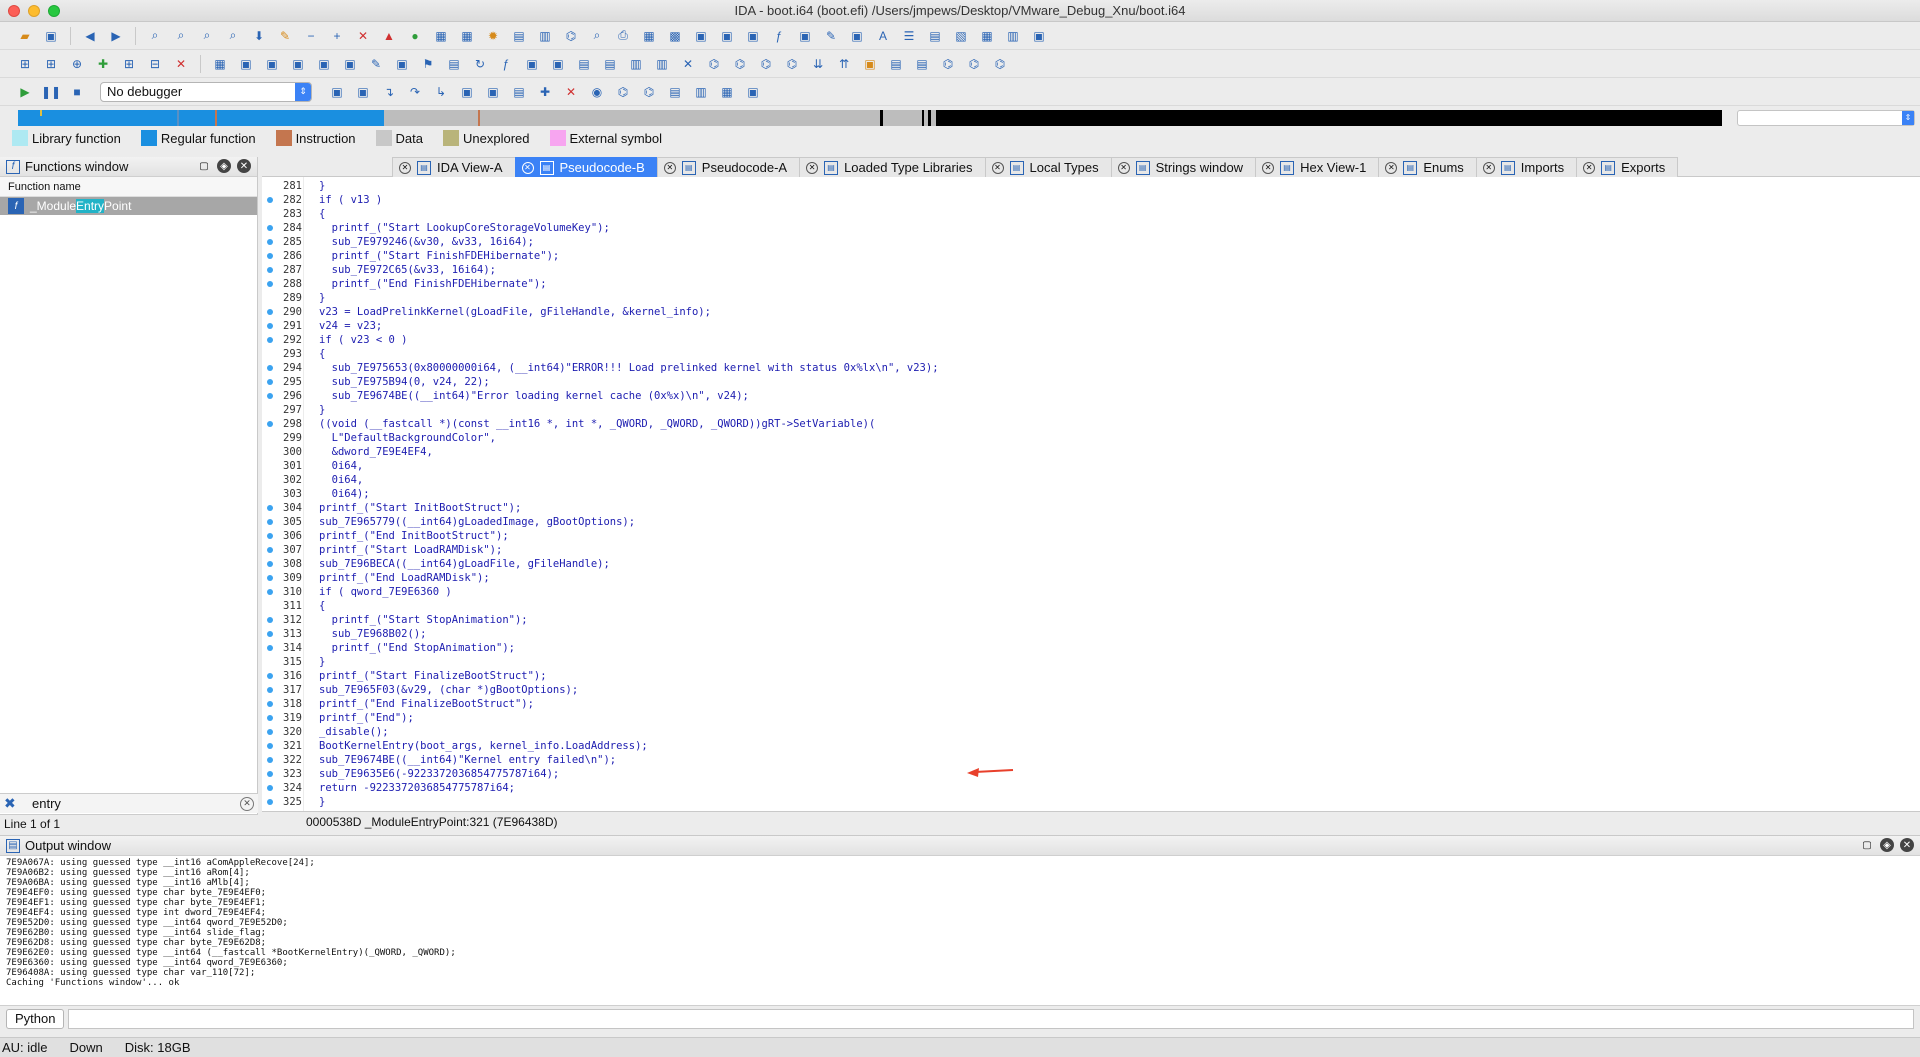 The width and height of the screenshot is (1920, 1057). What do you see at coordinates (1091, 256) in the screenshot?
I see `code-line: 286 printf_("Start FinishFDEHibernate");` at bounding box center [1091, 256].